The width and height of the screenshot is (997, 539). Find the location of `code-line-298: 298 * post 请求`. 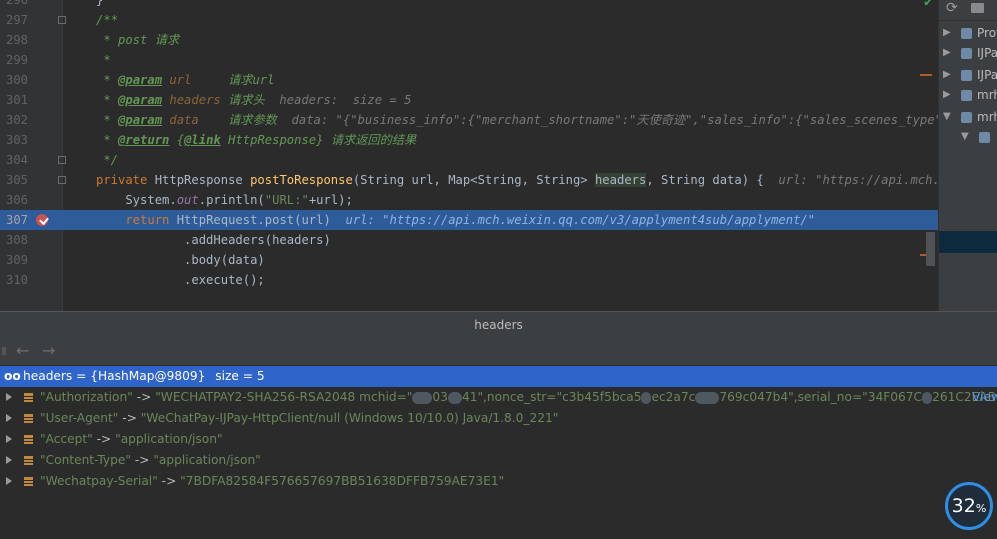

code-line-298: 298 * post 请求 is located at coordinates (469, 40).